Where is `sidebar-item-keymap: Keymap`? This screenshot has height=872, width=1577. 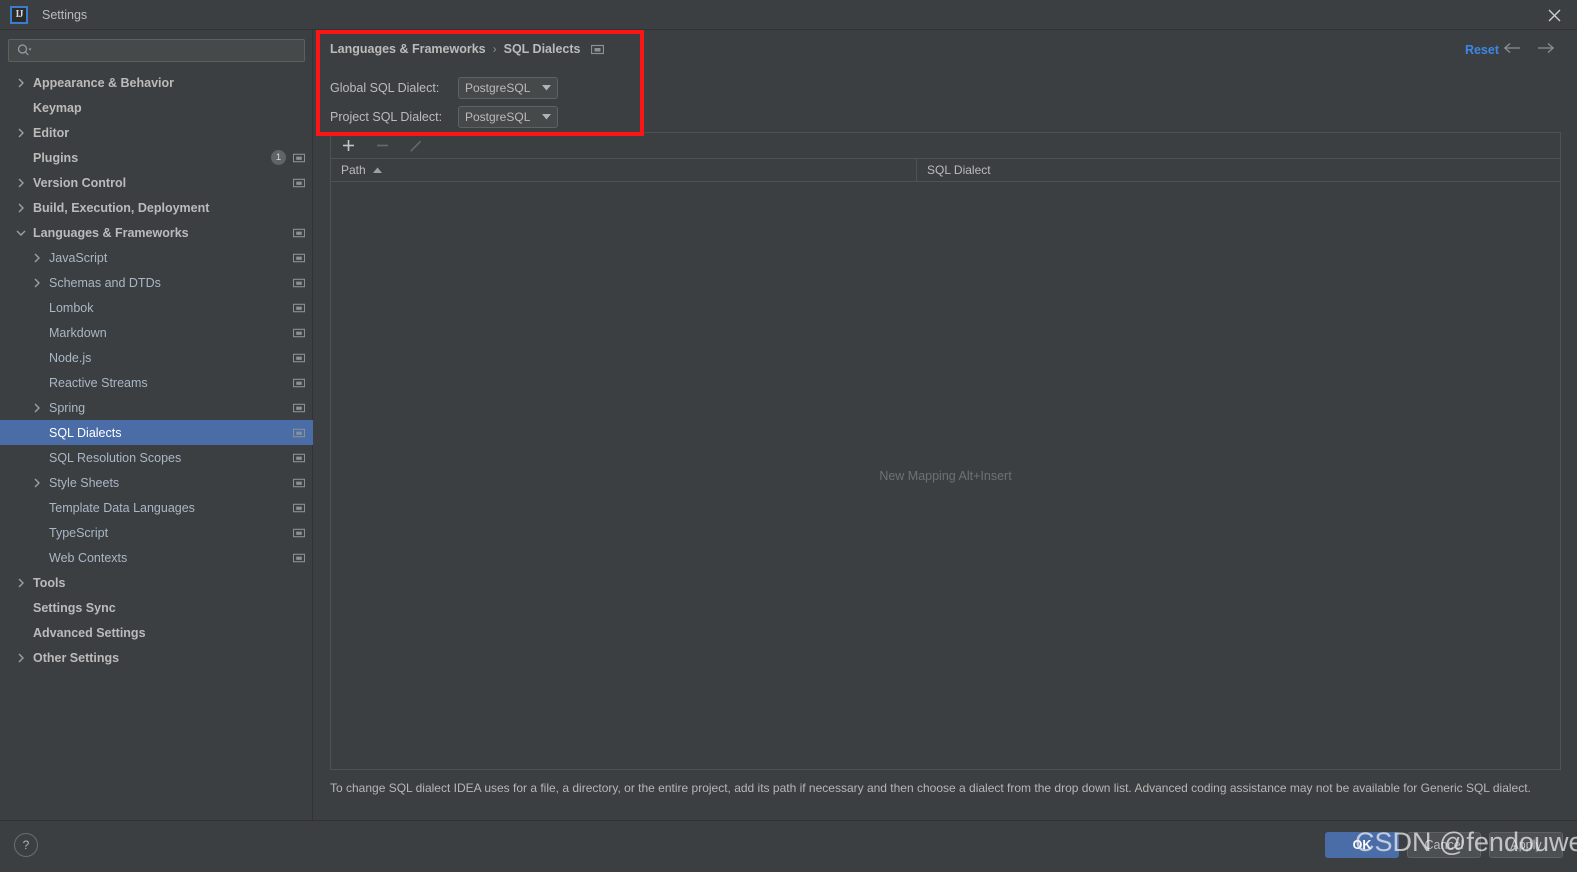 sidebar-item-keymap: Keymap is located at coordinates (156, 107).